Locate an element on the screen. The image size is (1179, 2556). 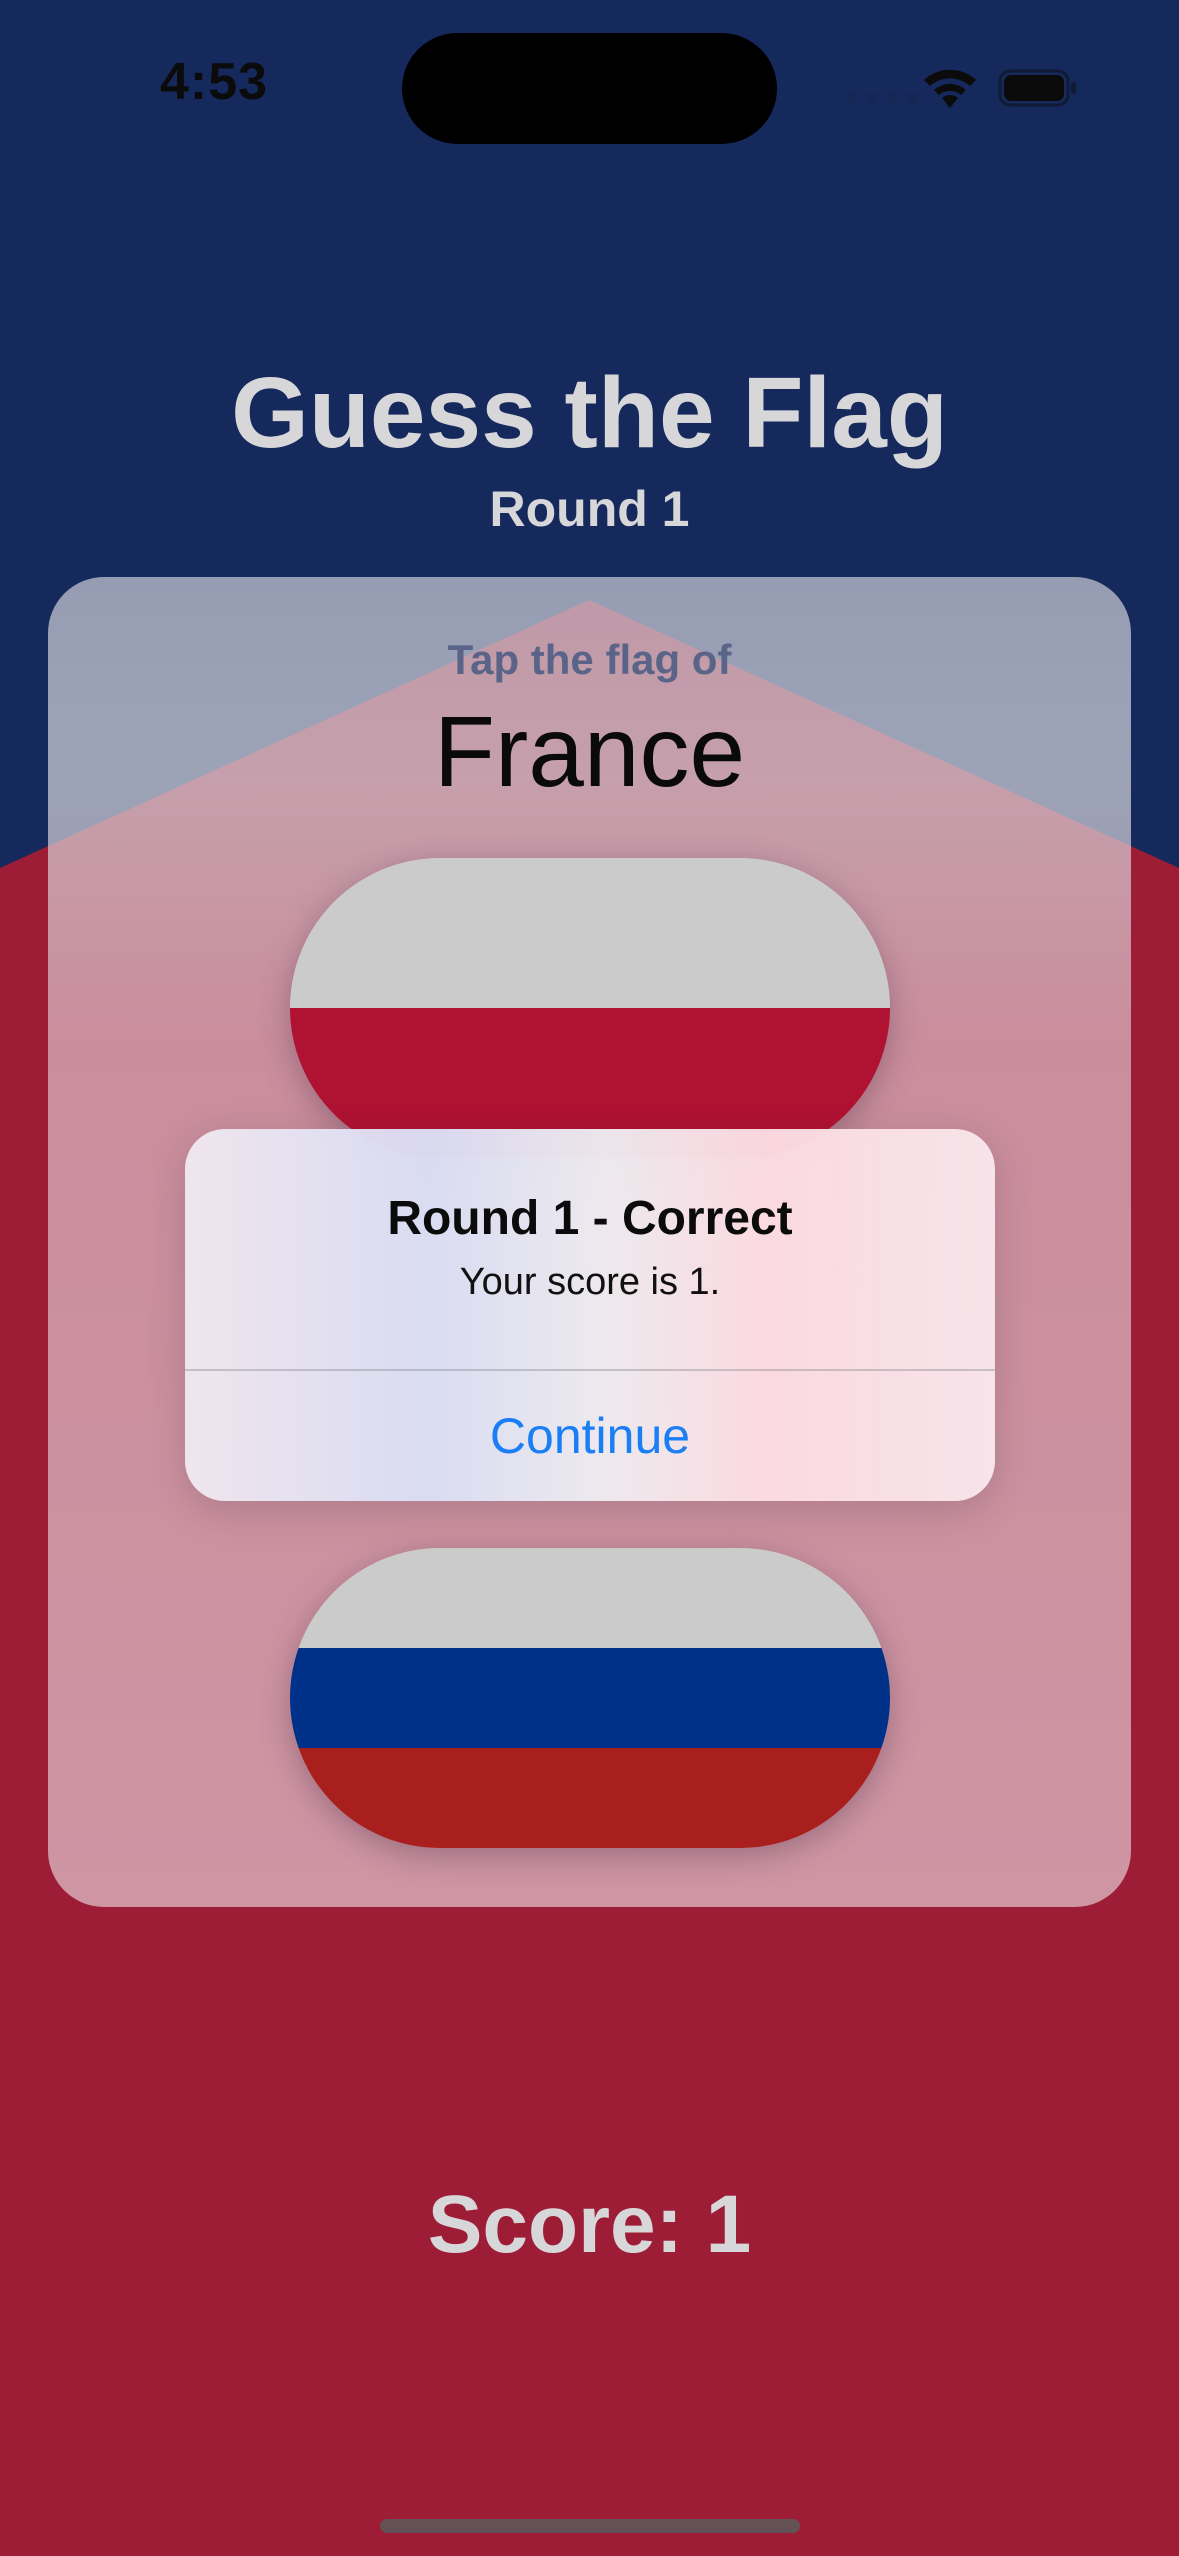
battery-icon is located at coordinates (1037, 88).